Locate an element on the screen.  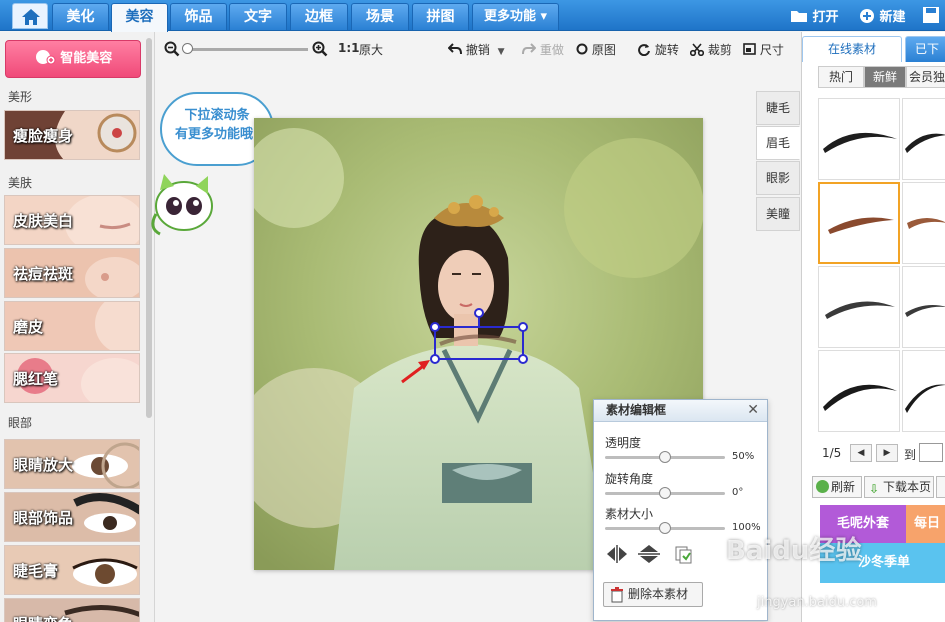
refresh-label: 刷新 is located at coordinates (843, 487).